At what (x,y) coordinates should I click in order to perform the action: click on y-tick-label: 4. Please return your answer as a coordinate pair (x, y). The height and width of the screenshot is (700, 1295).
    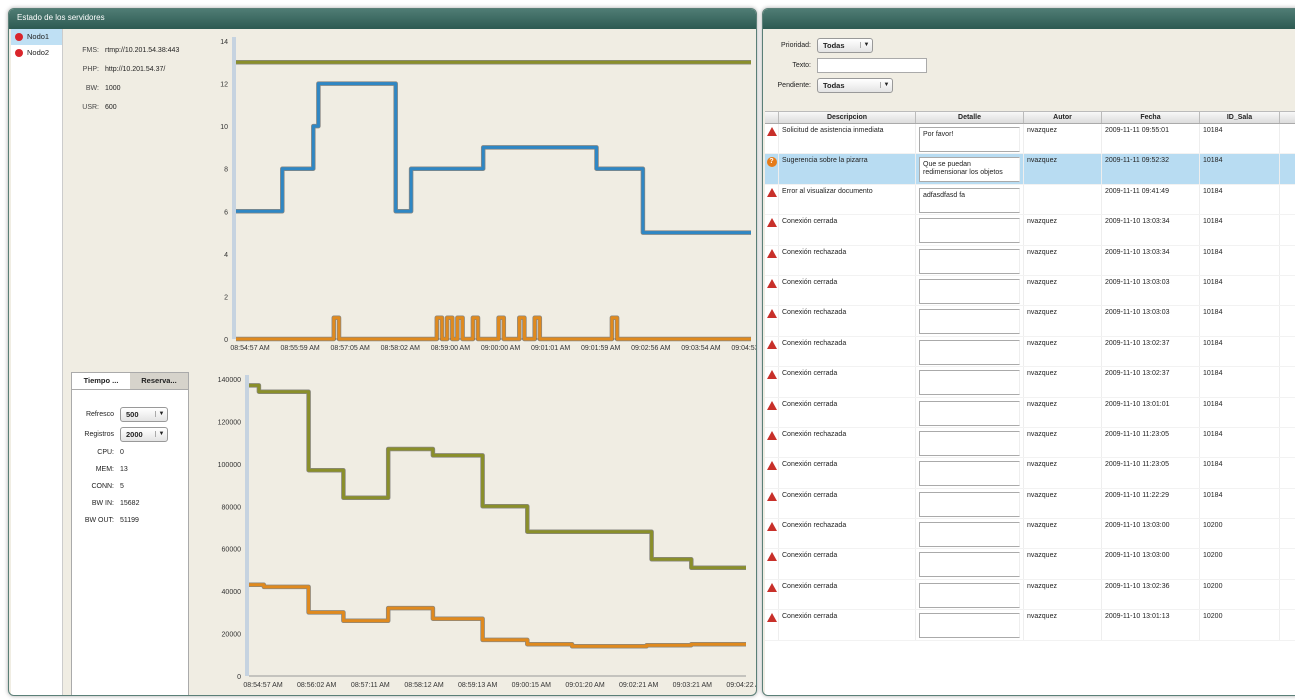
    Looking at the image, I should click on (226, 255).